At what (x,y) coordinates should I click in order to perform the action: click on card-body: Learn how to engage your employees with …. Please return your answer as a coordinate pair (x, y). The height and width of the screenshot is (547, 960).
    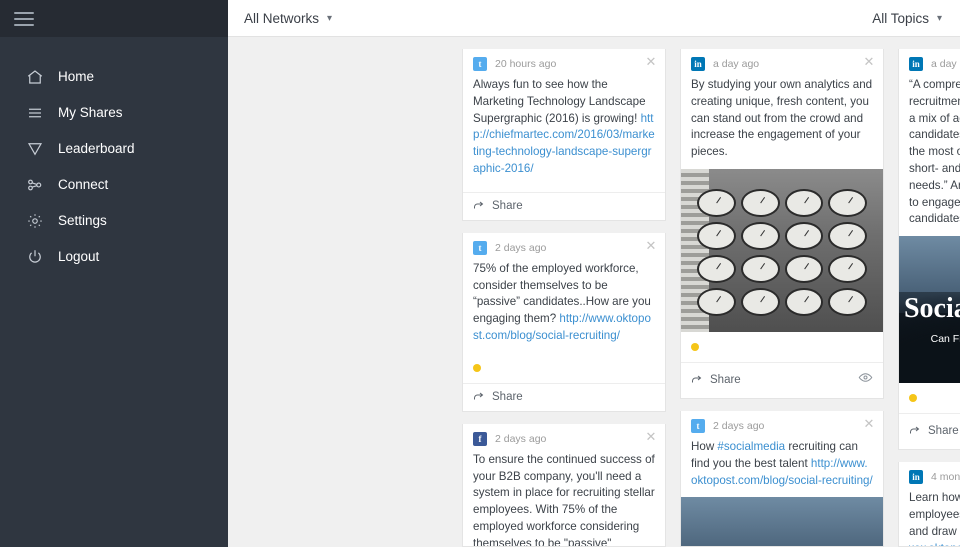
    Looking at the image, I should click on (929, 516).